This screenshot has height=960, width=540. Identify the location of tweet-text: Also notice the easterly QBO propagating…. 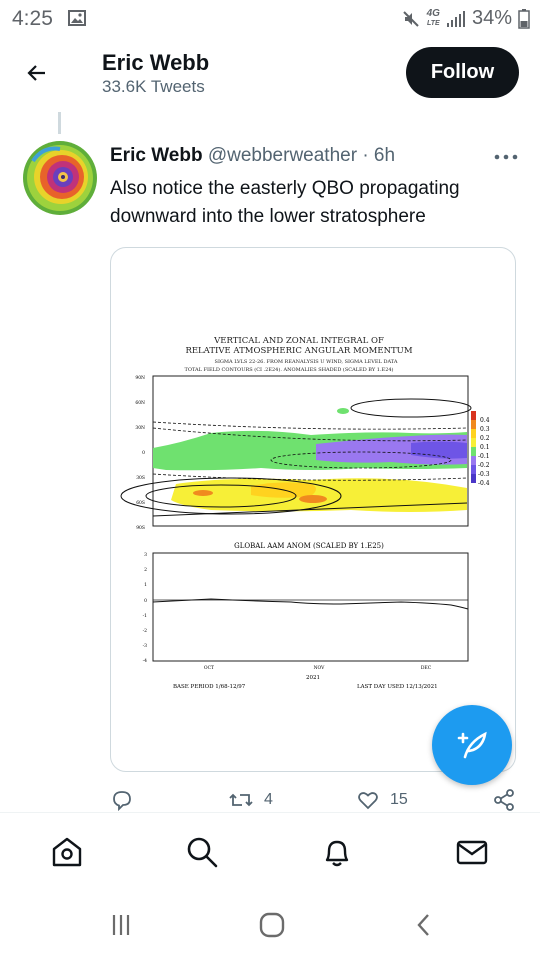
(285, 202).